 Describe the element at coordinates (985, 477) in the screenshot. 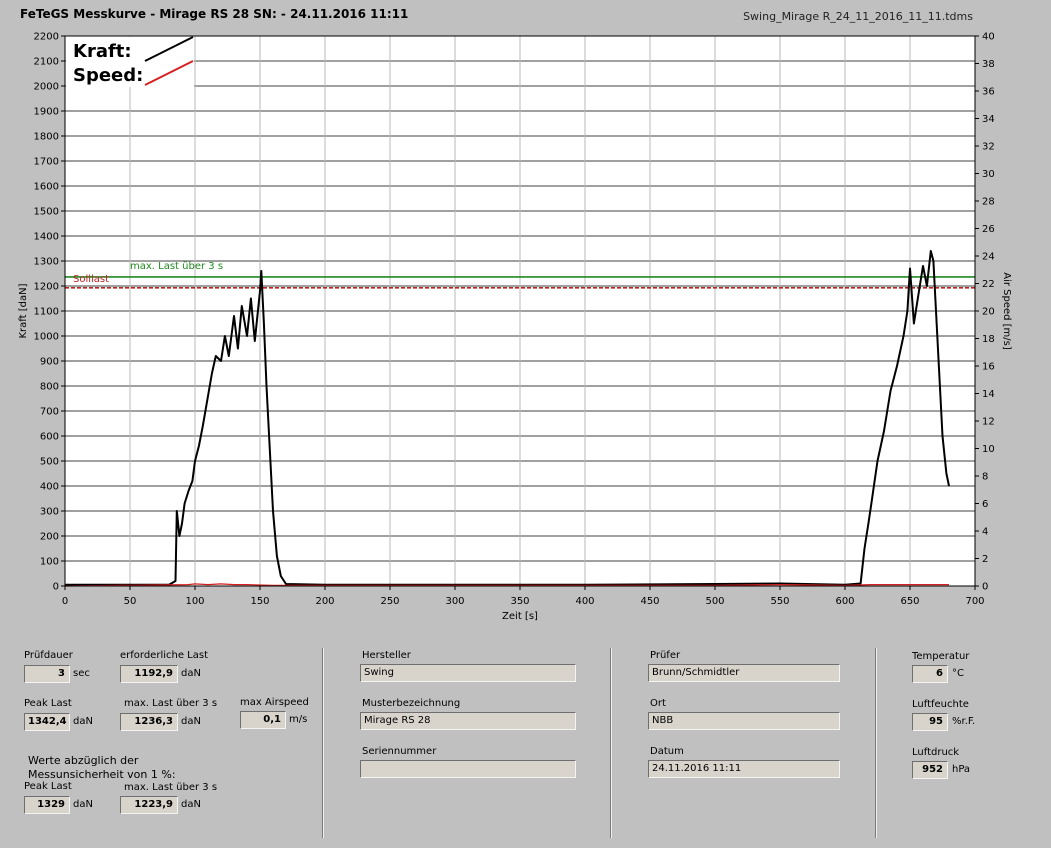

I see `y2-tick-label: 8` at that location.